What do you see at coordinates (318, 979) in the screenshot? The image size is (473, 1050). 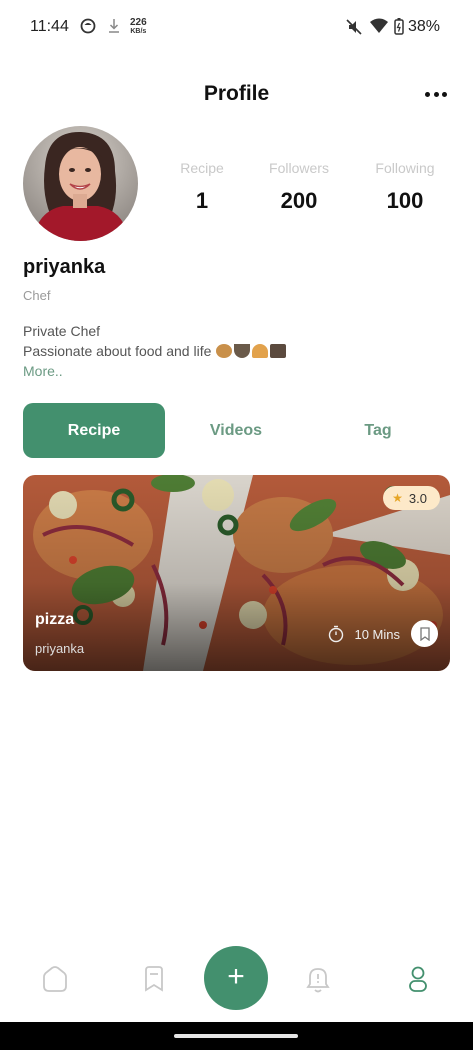 I see `bell-icon` at bounding box center [318, 979].